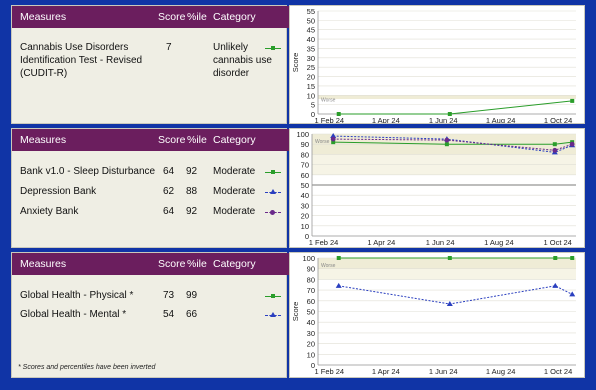  What do you see at coordinates (192, 314) in the screenshot?
I see `measure-pctile: 66` at bounding box center [192, 314].